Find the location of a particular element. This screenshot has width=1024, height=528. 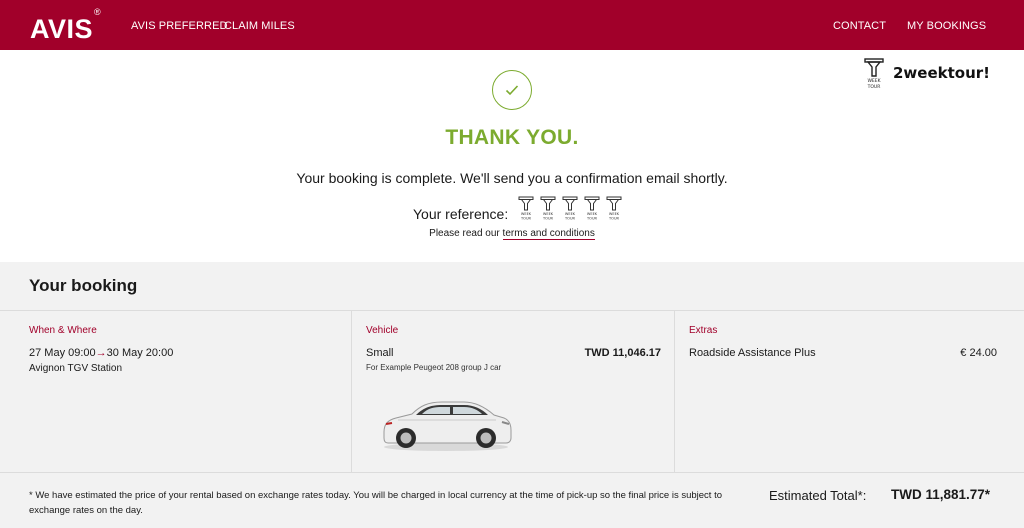

arrow-right-icon: → is located at coordinates (101, 353).